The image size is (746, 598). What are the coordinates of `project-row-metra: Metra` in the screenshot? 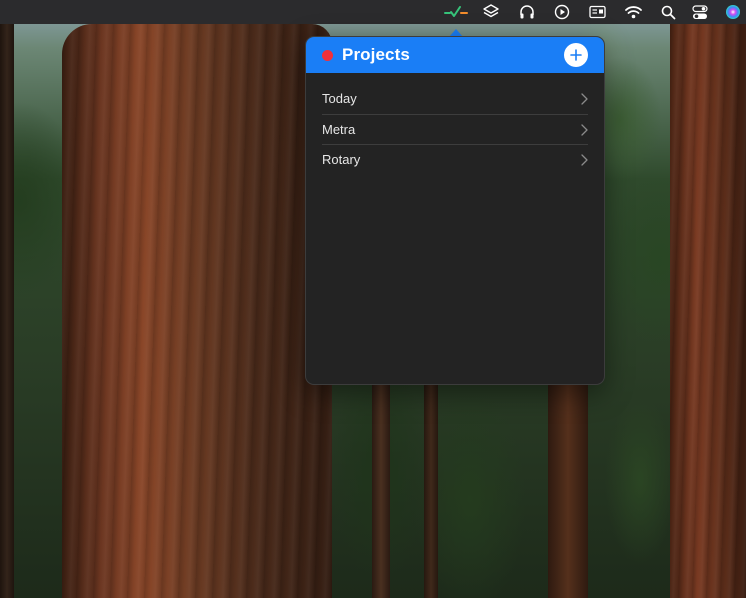 It's located at (455, 129).